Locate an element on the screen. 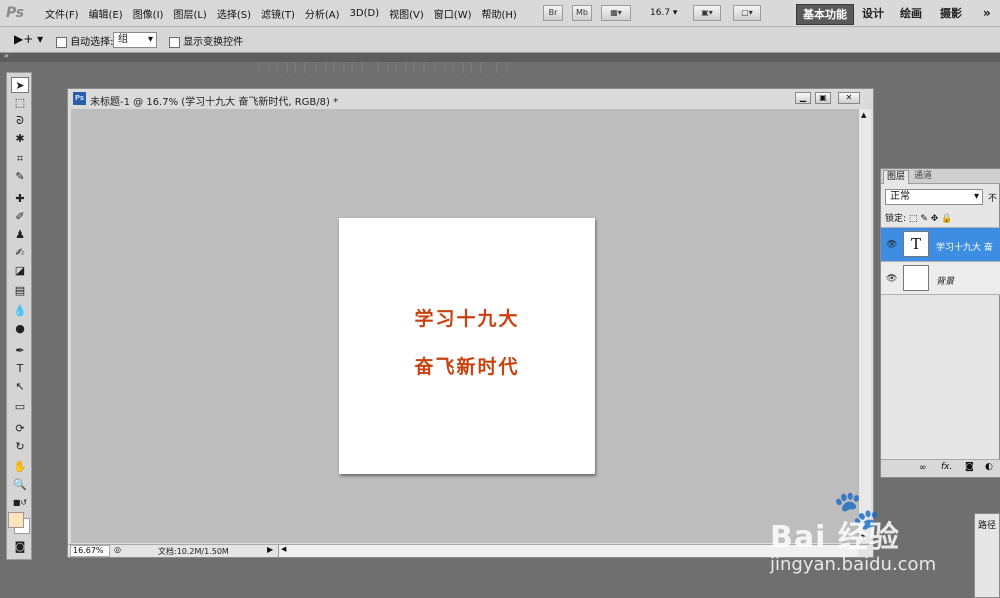  blur-tool-icon: 💧 is located at coordinates (20, 311).